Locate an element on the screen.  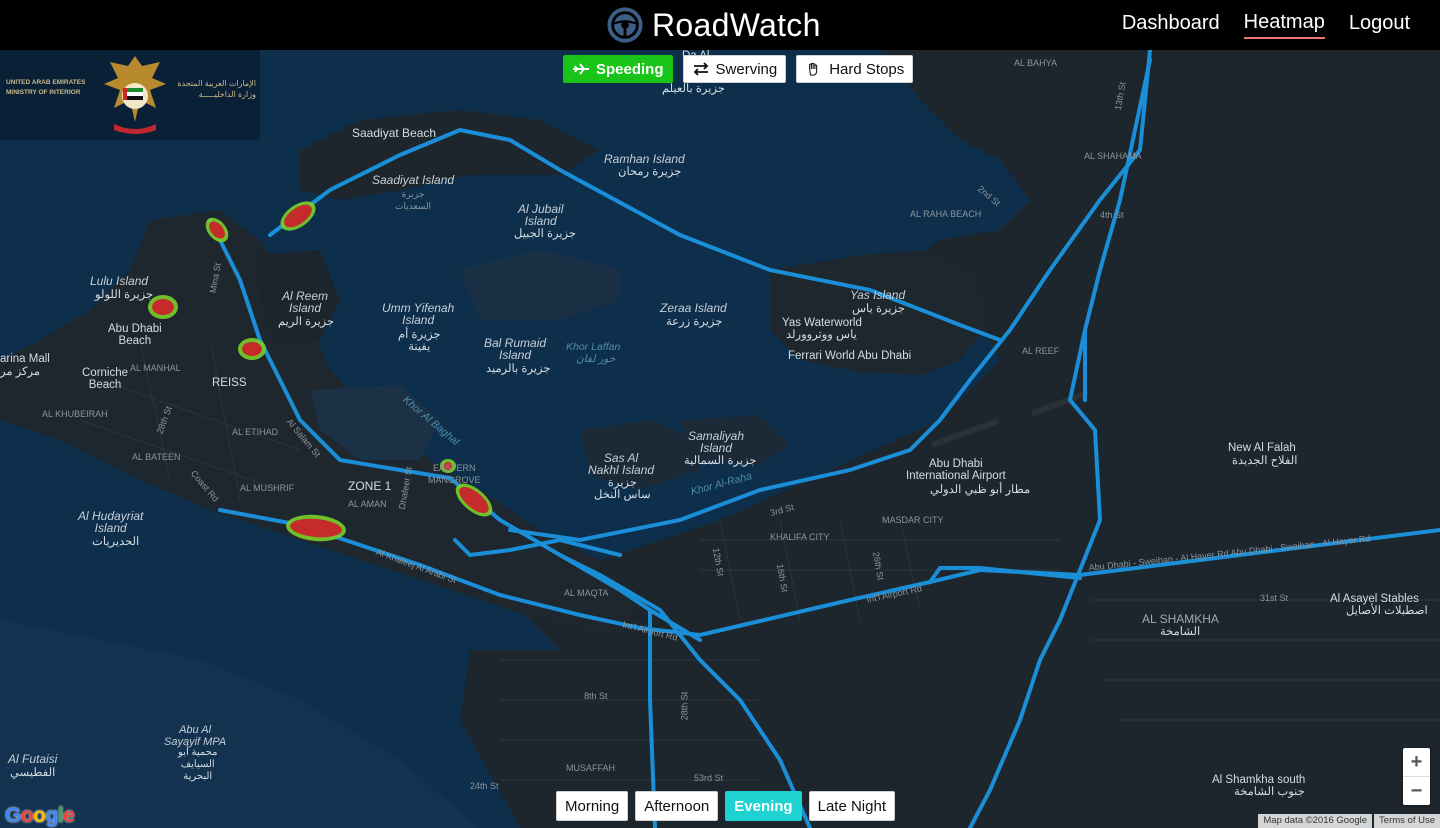
map-label: اصطبلات الأصايل is located at coordinates (1387, 611).